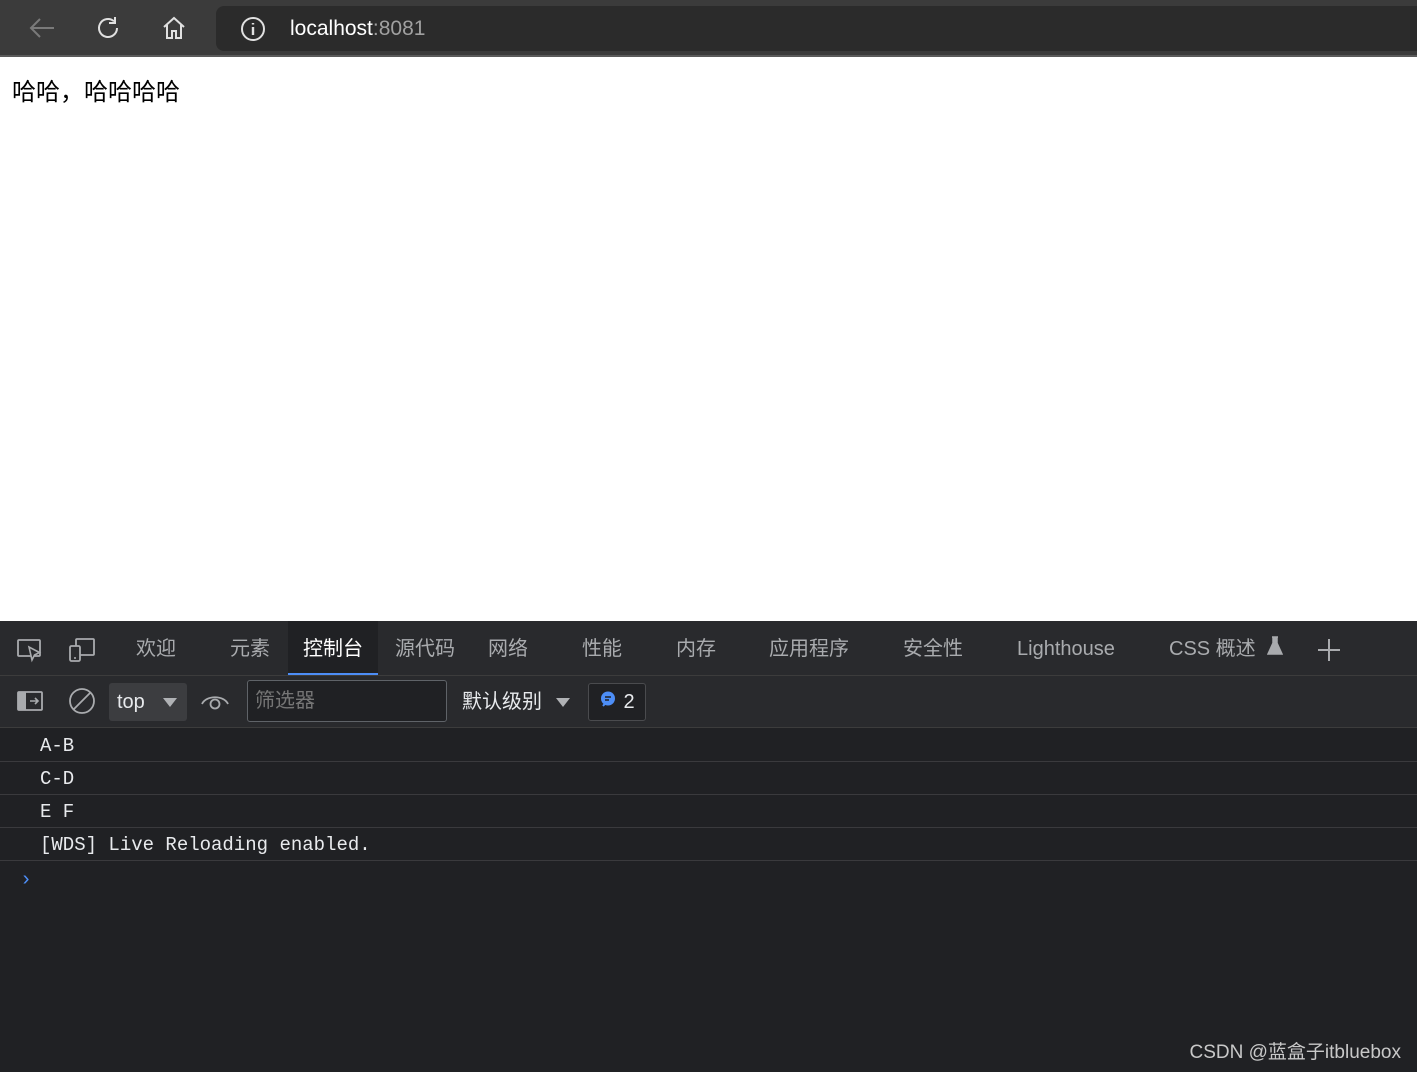 This screenshot has height=1072, width=1417. I want to click on tab-css-overview: CSS 概述, so click(1226, 649).